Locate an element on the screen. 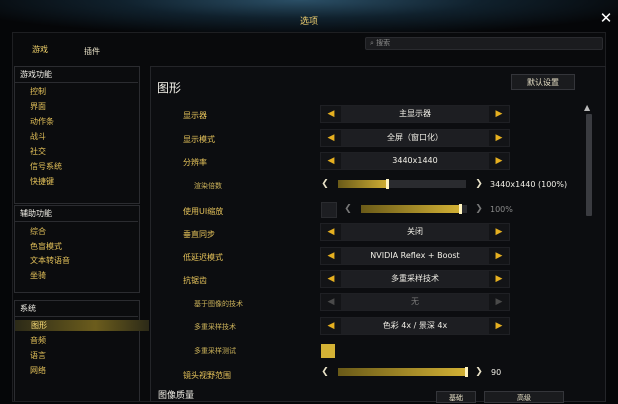 The height and width of the screenshot is (404, 618). sidebar-group-title: 辅助功能 is located at coordinates (36, 213).